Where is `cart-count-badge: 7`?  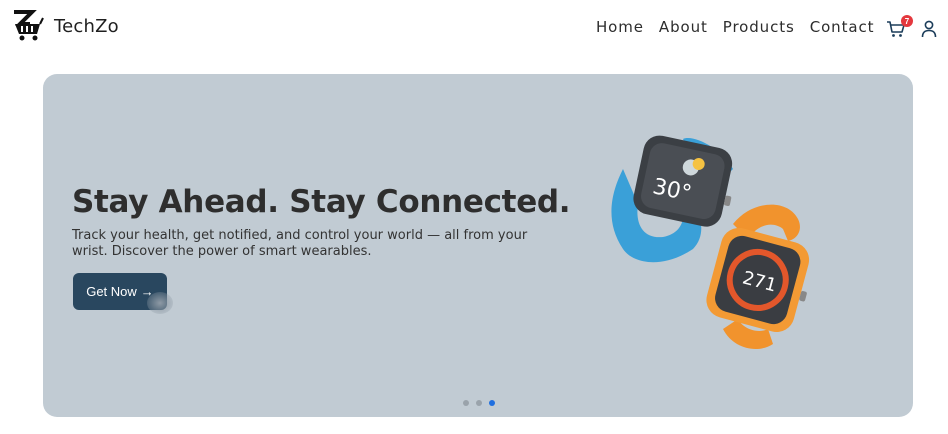
cart-count-badge: 7 is located at coordinates (907, 21).